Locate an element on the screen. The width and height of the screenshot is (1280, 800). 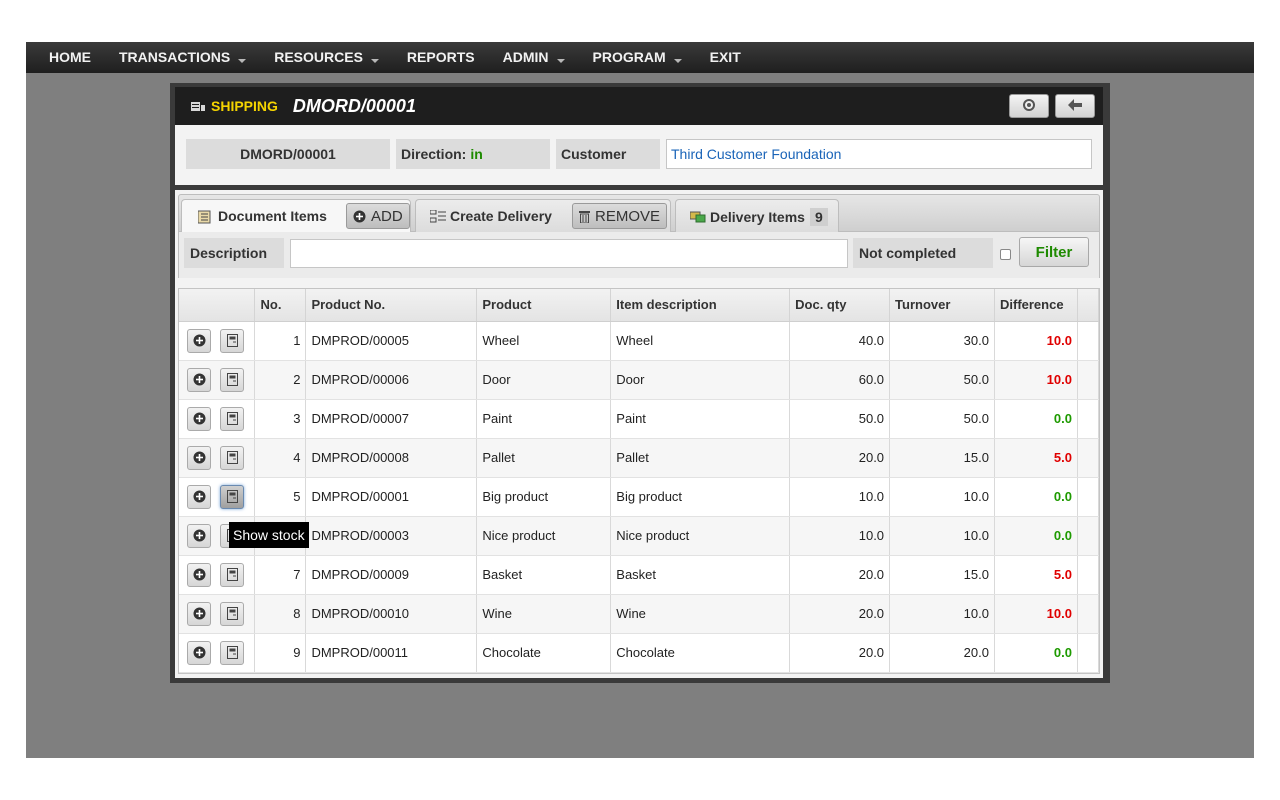
create-delivery-icon is located at coordinates (438, 218).